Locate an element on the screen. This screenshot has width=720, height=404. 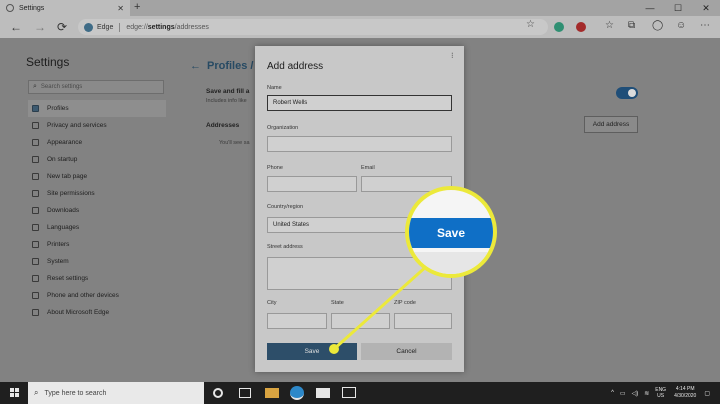
email-label: Email is located at coordinates (368, 168).